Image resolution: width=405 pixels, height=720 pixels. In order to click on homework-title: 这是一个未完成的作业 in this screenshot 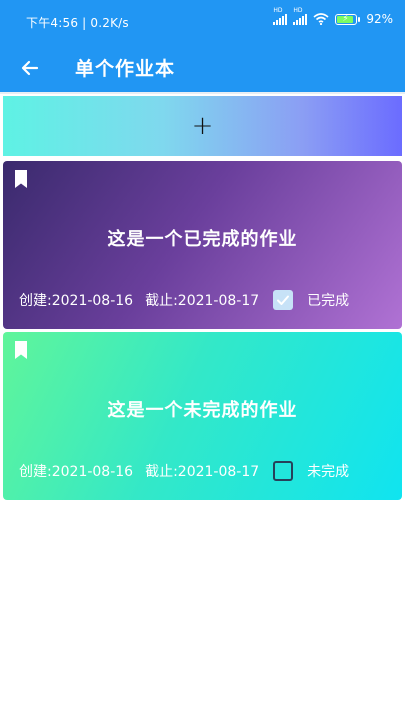, I will do `click(202, 410)`.